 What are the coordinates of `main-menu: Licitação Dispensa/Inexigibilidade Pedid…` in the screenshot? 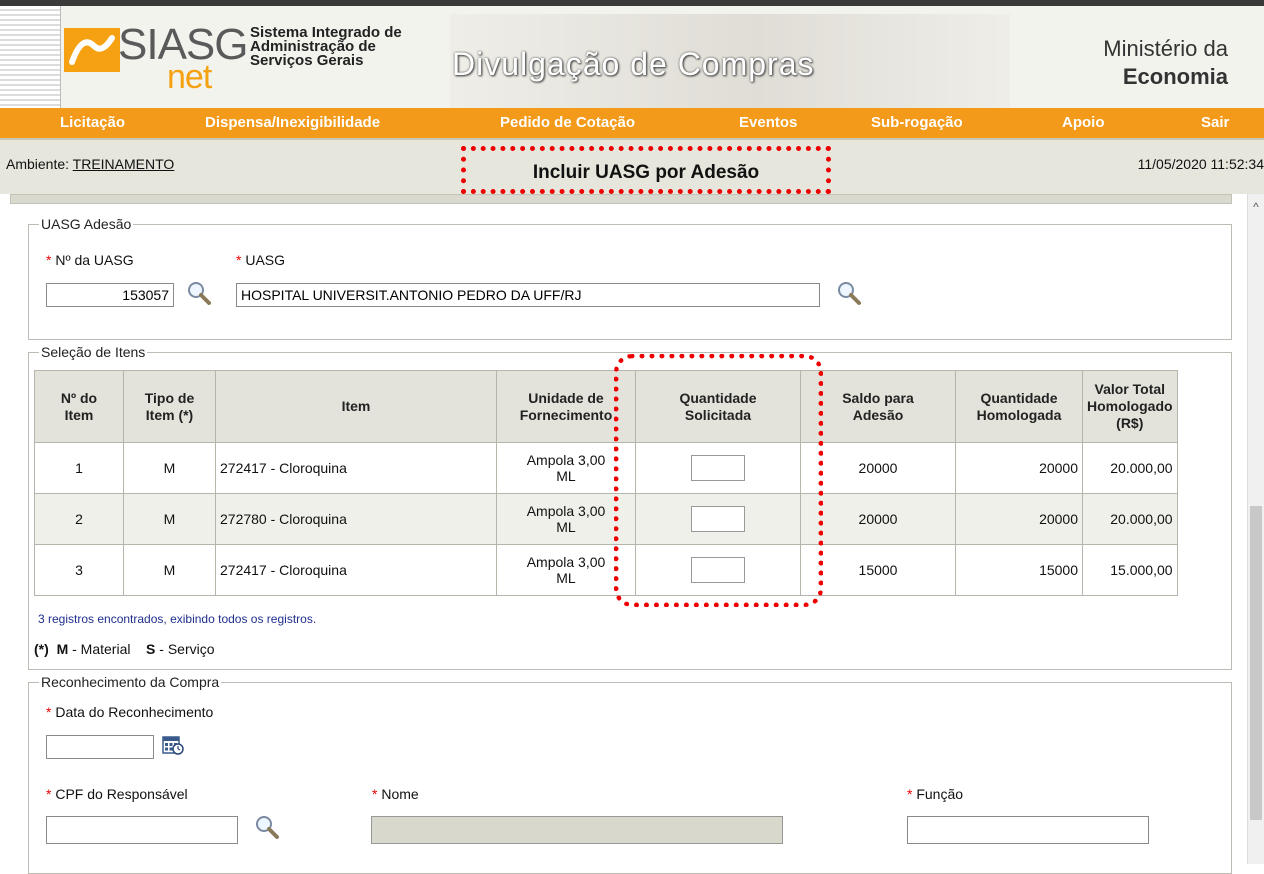 It's located at (632, 123).